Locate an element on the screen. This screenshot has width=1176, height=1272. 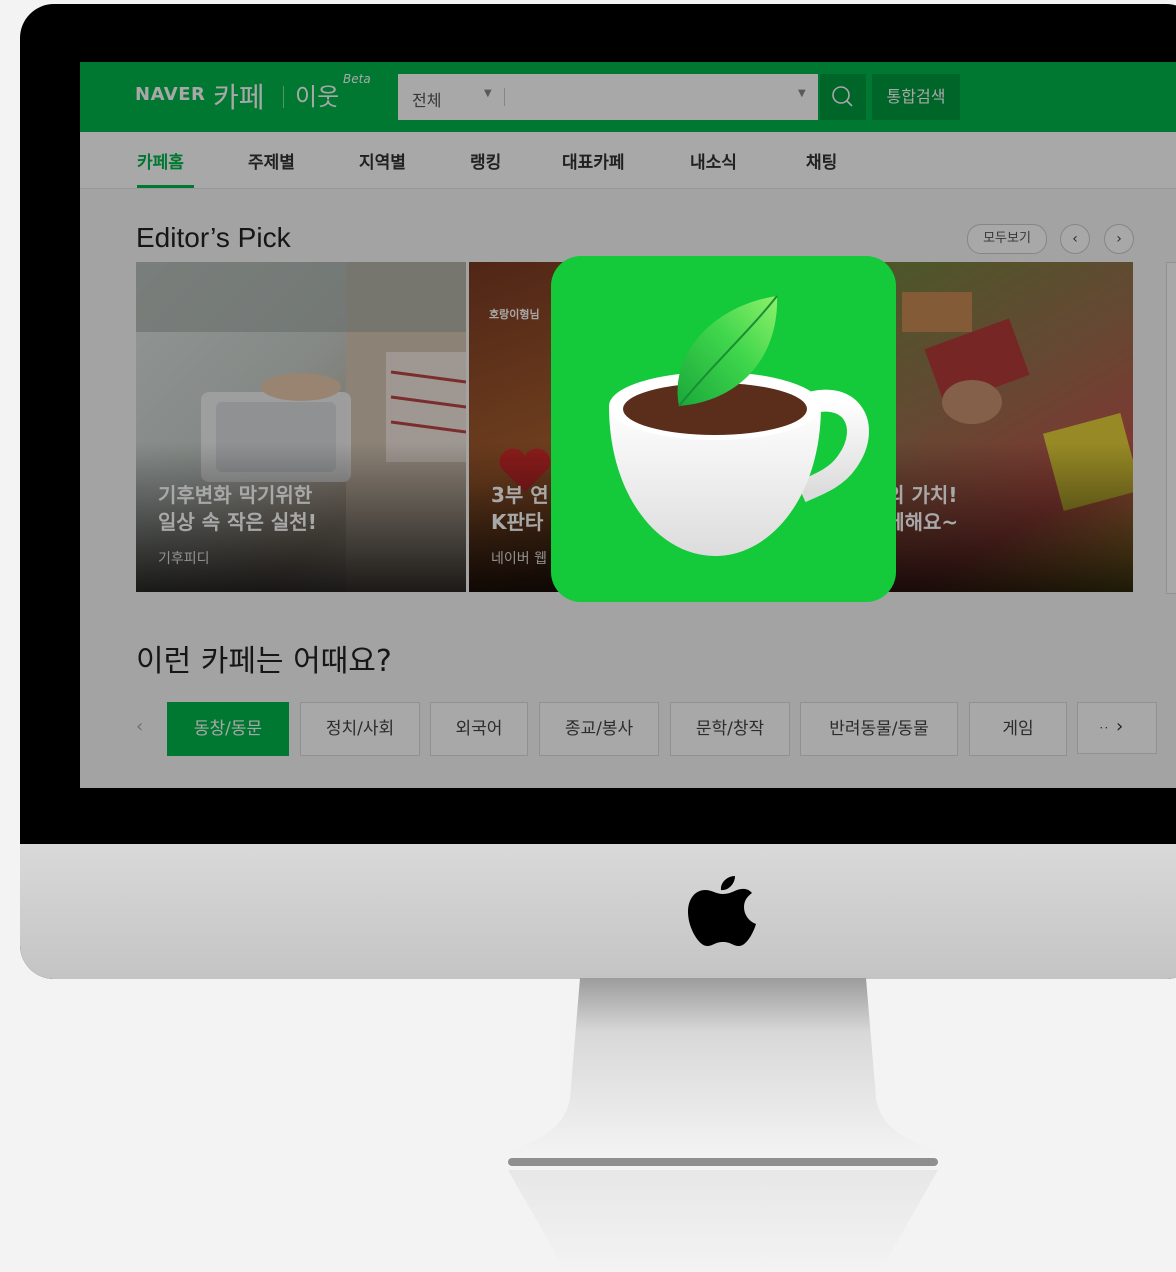
monitor-stand is located at coordinates (723, 1125).